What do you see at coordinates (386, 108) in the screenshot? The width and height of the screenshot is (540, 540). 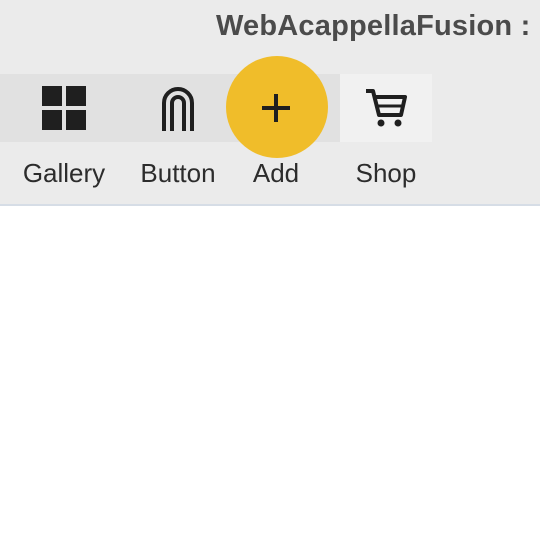 I see `shopping-cart-icon` at bounding box center [386, 108].